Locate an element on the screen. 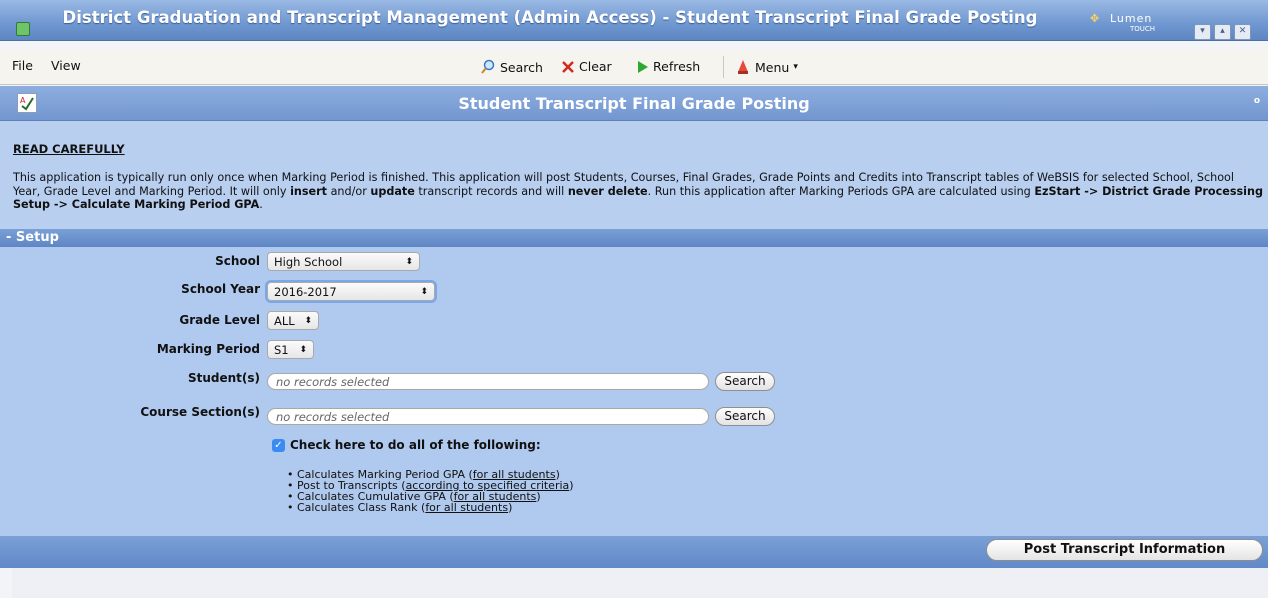  search-tool-button: Search is located at coordinates (511, 67).